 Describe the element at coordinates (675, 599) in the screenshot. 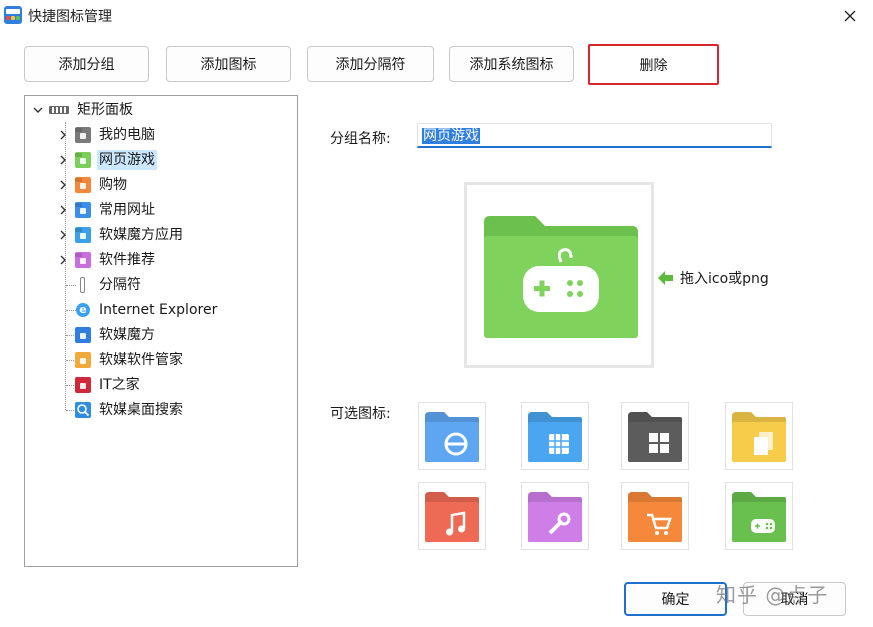

I see `ok-button: 确定` at that location.